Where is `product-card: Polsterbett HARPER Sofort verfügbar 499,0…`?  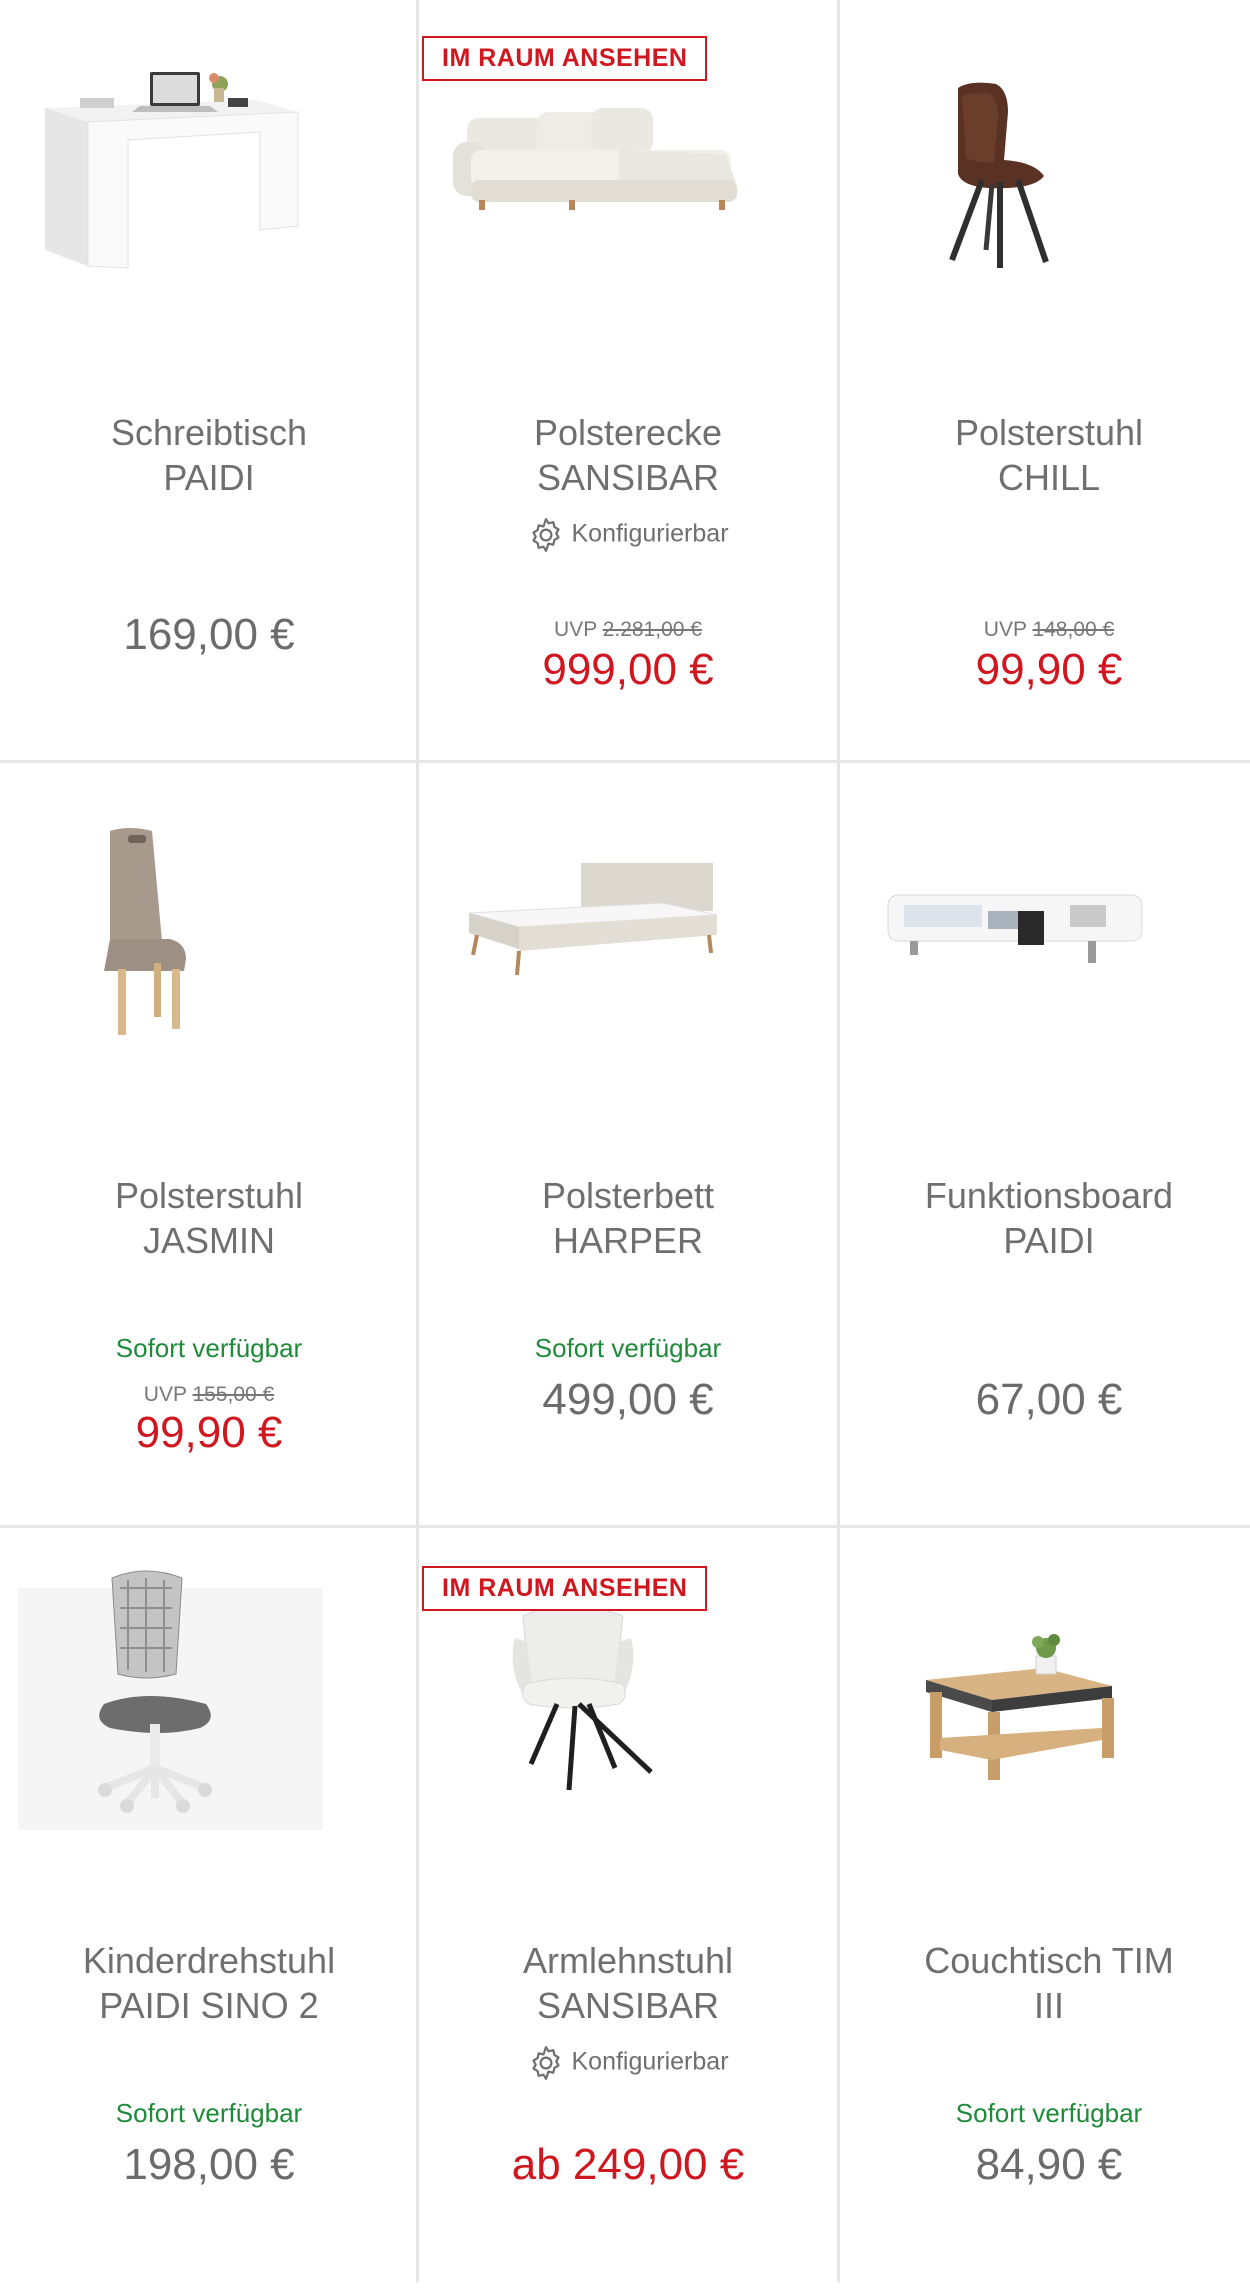 product-card: Polsterbett HARPER Sofort verfügbar 499,0… is located at coordinates (628, 1143).